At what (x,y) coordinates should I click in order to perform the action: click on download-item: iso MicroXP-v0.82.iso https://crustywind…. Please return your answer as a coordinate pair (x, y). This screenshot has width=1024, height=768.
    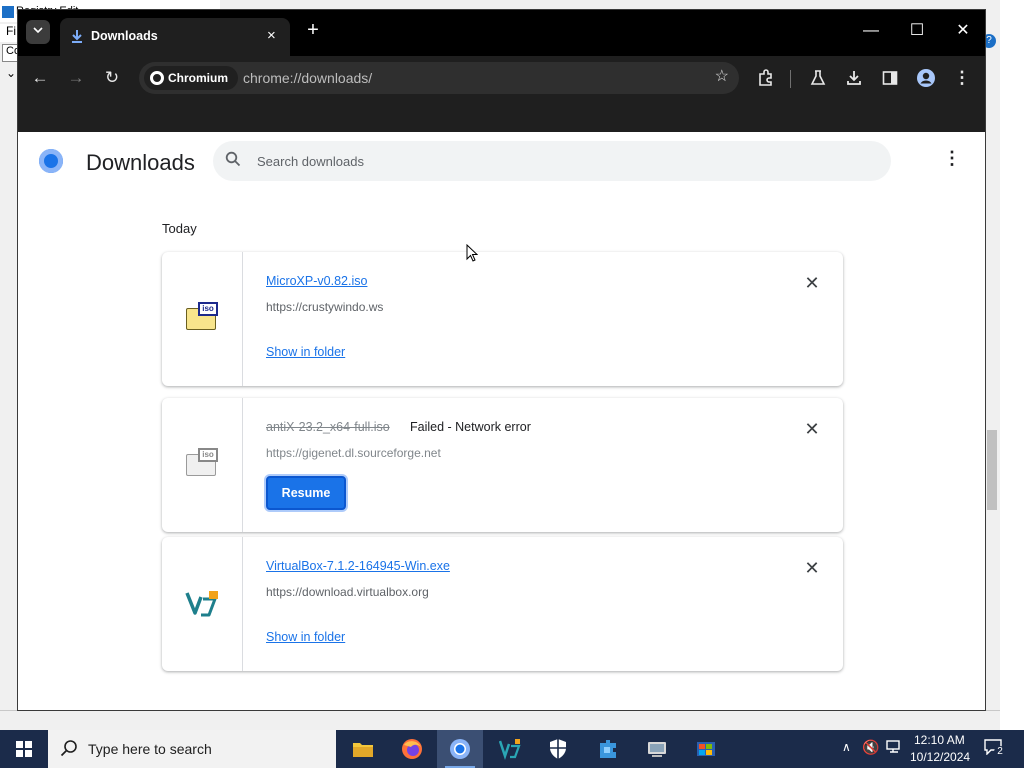
    Looking at the image, I should click on (502, 319).